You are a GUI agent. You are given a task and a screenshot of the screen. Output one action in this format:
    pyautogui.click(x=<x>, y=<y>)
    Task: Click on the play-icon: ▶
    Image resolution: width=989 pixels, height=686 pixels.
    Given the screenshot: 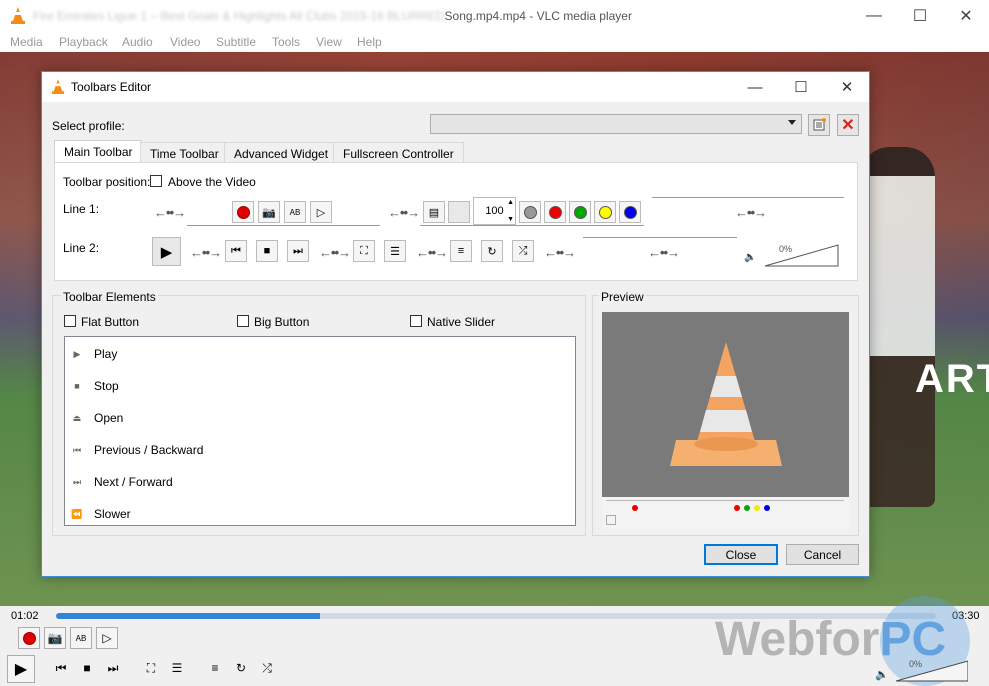 What is the action you would take?
    pyautogui.click(x=77, y=353)
    